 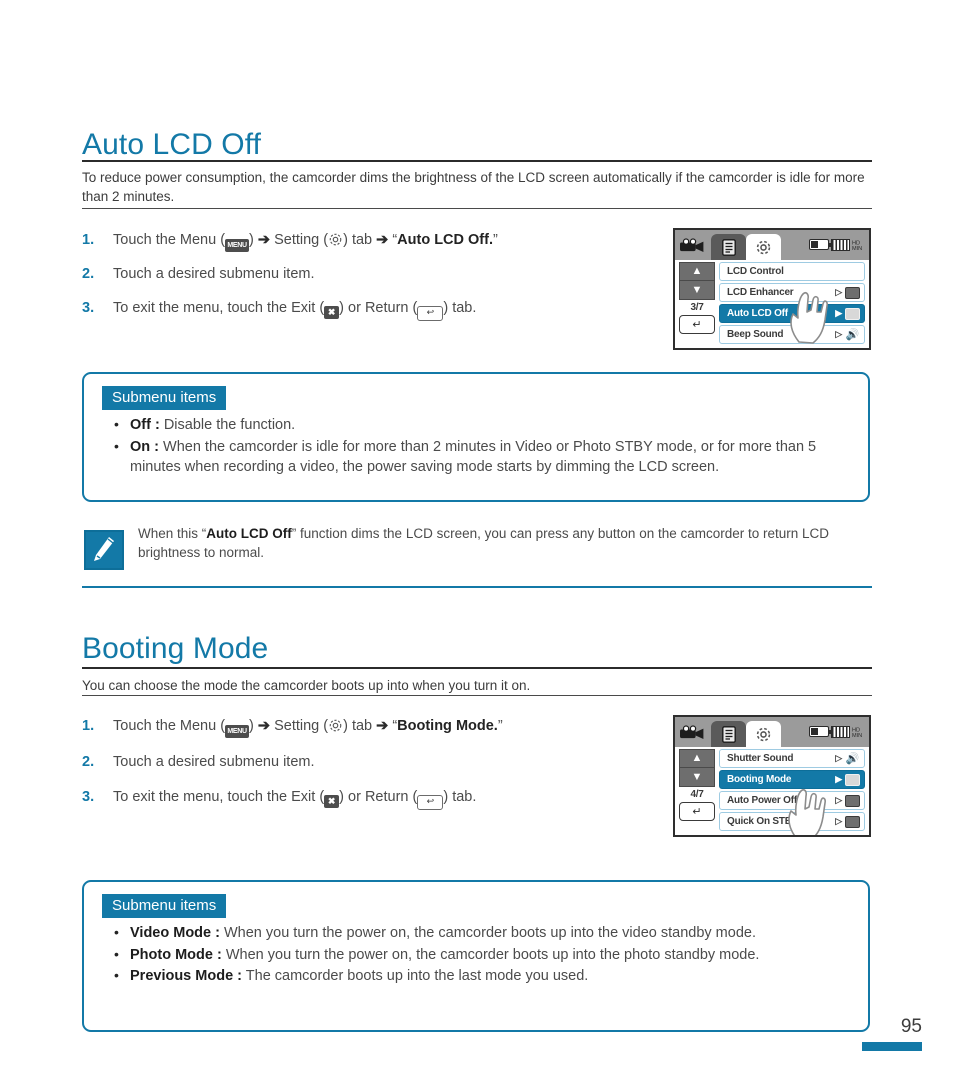 I want to click on lcd-page-indicator: 3/7, so click(x=697, y=307).